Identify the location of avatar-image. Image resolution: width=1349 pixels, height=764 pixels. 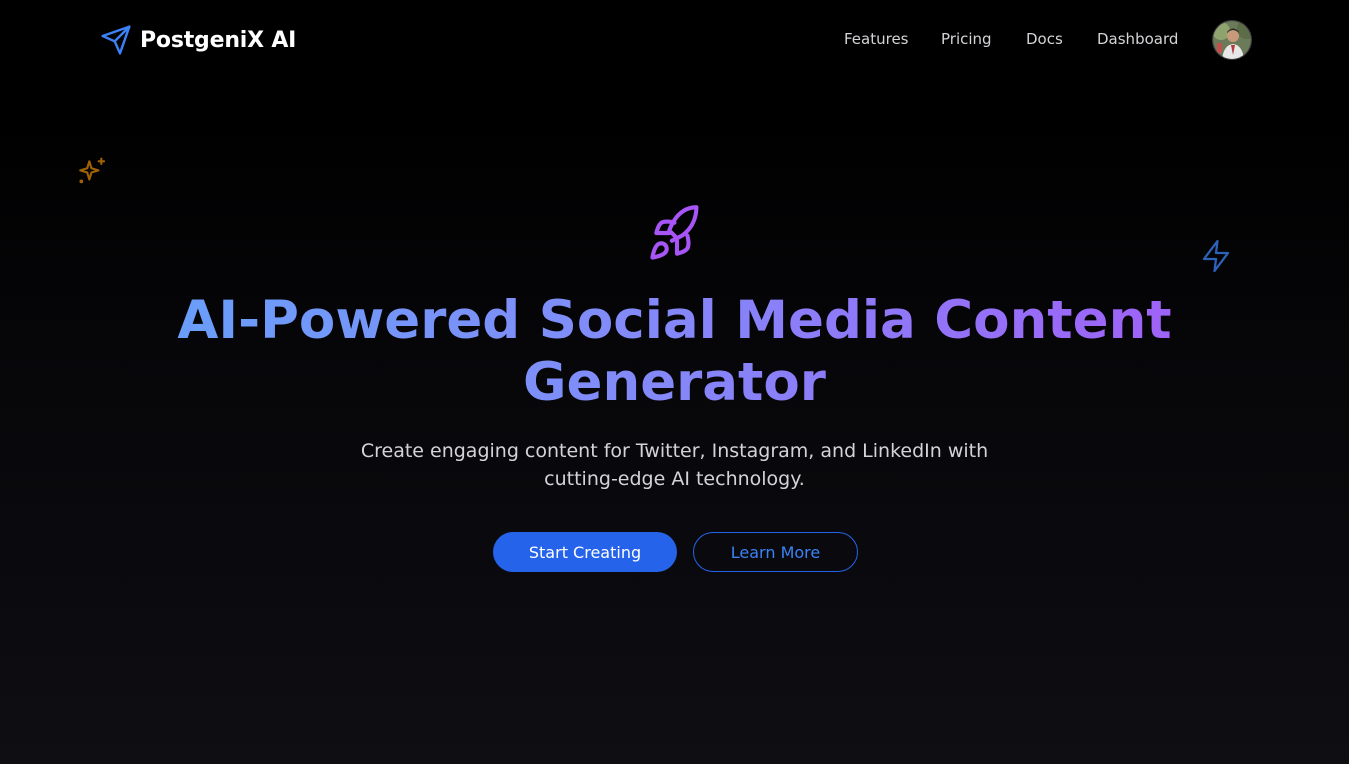
(1232, 40).